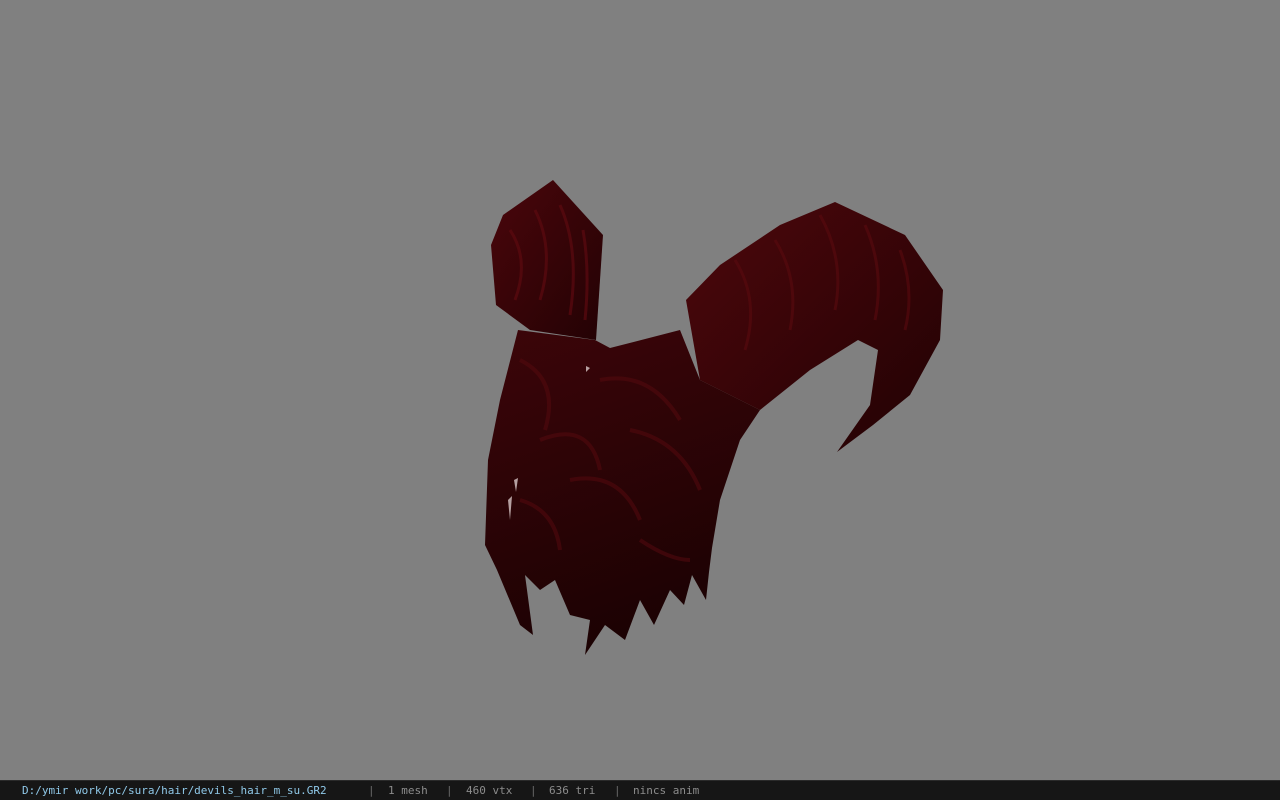 The image size is (1280, 800). I want to click on vertex-count-label: 460 vtx, so click(489, 790).